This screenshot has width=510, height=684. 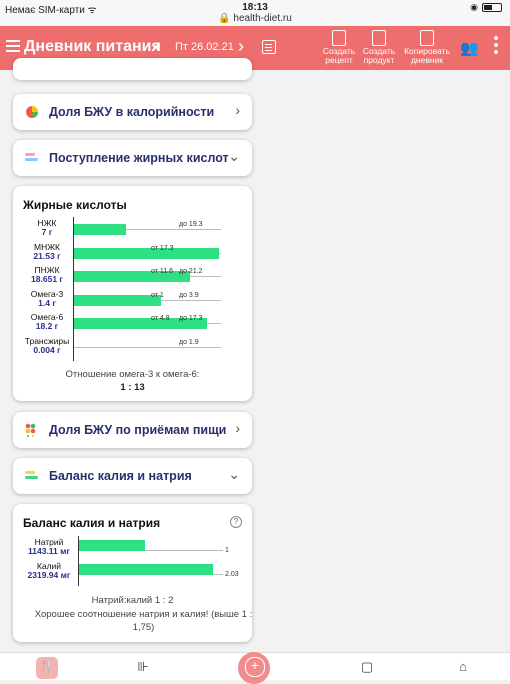 What do you see at coordinates (427, 38) in the screenshot?
I see `copy-icon` at bounding box center [427, 38].